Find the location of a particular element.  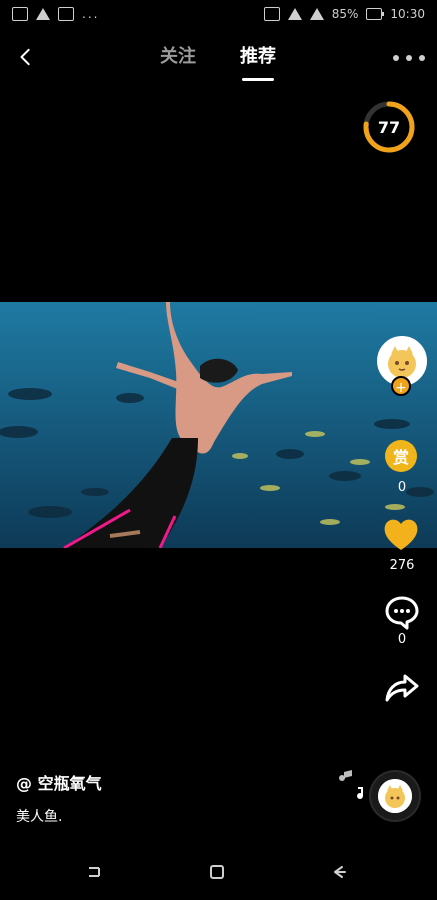

comment-icon is located at coordinates (402, 613).